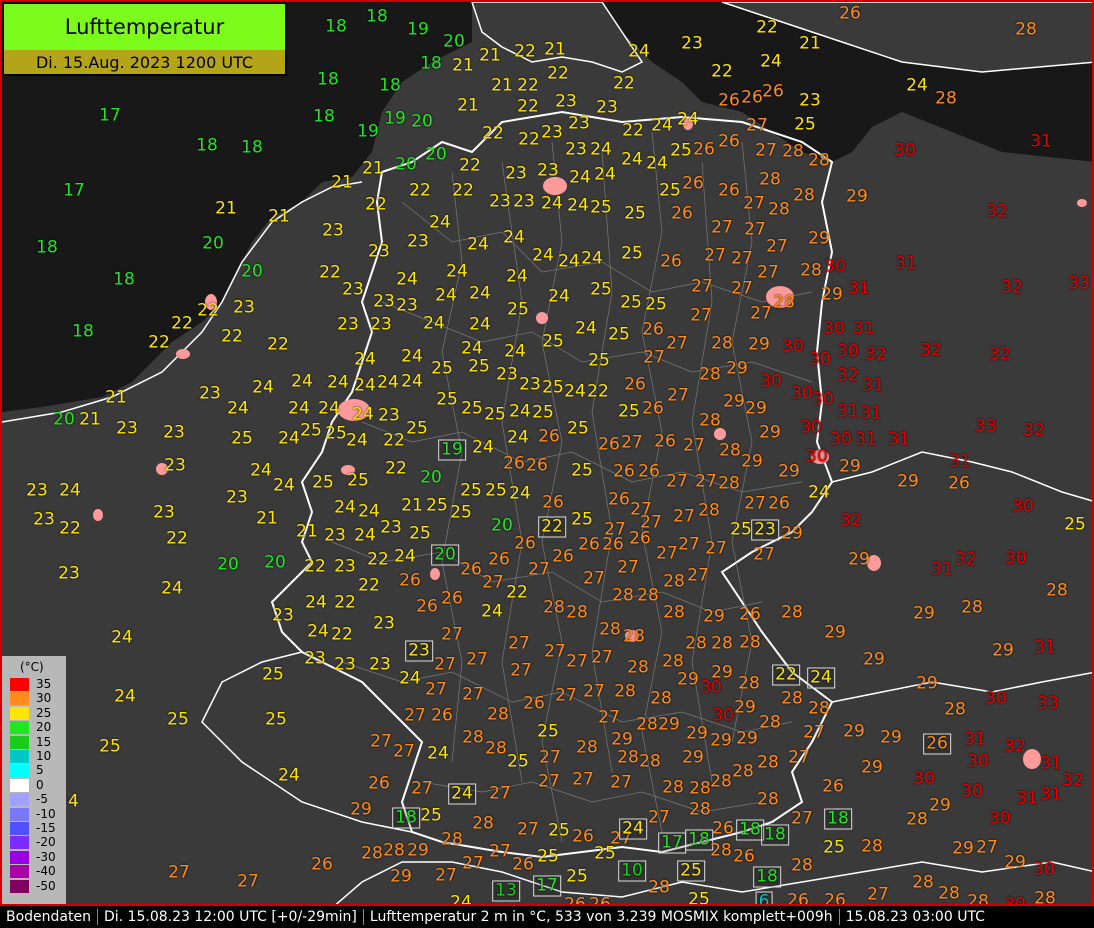 Image resolution: width=1094 pixels, height=928 pixels. What do you see at coordinates (547, 886) in the screenshot?
I see `station-temperature: 17` at bounding box center [547, 886].